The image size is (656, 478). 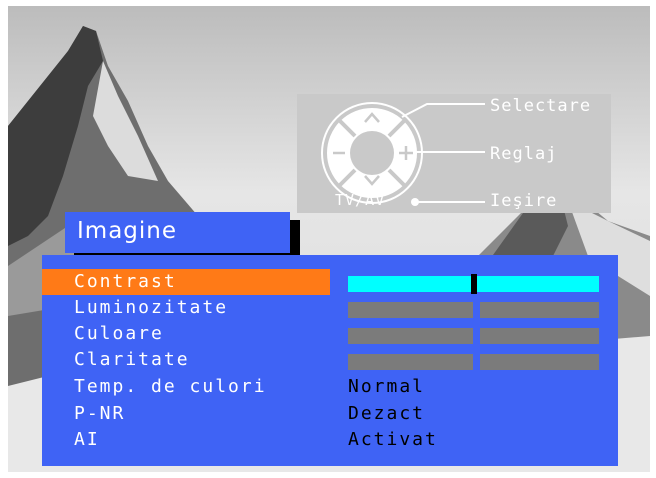 I want to click on brightness-slider-right, so click(x=539, y=310).